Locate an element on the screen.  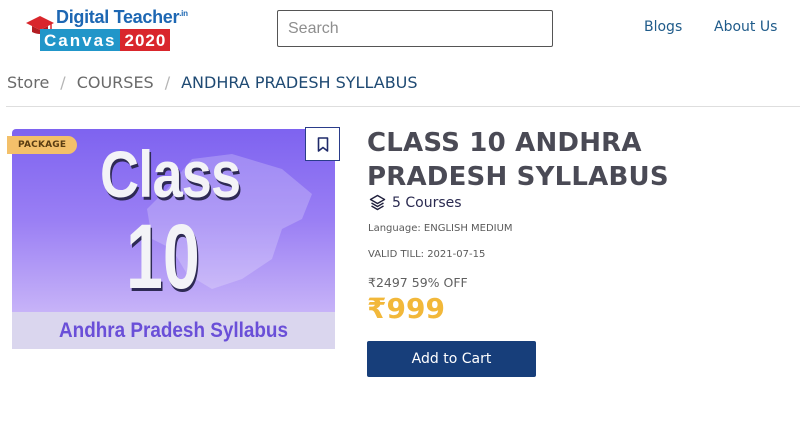
add-to-cart-button: Add to Cart is located at coordinates (451, 359).